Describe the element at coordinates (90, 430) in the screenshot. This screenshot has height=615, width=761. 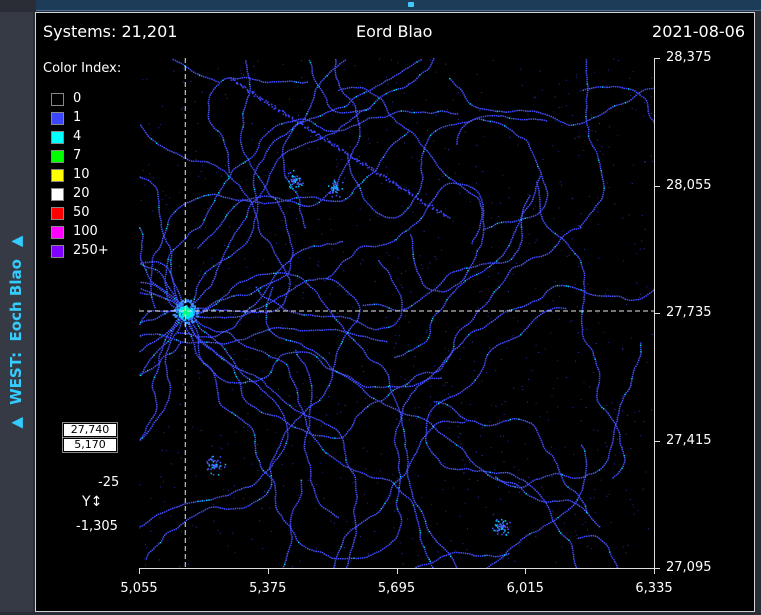
I see `readout-y: 27,740` at that location.